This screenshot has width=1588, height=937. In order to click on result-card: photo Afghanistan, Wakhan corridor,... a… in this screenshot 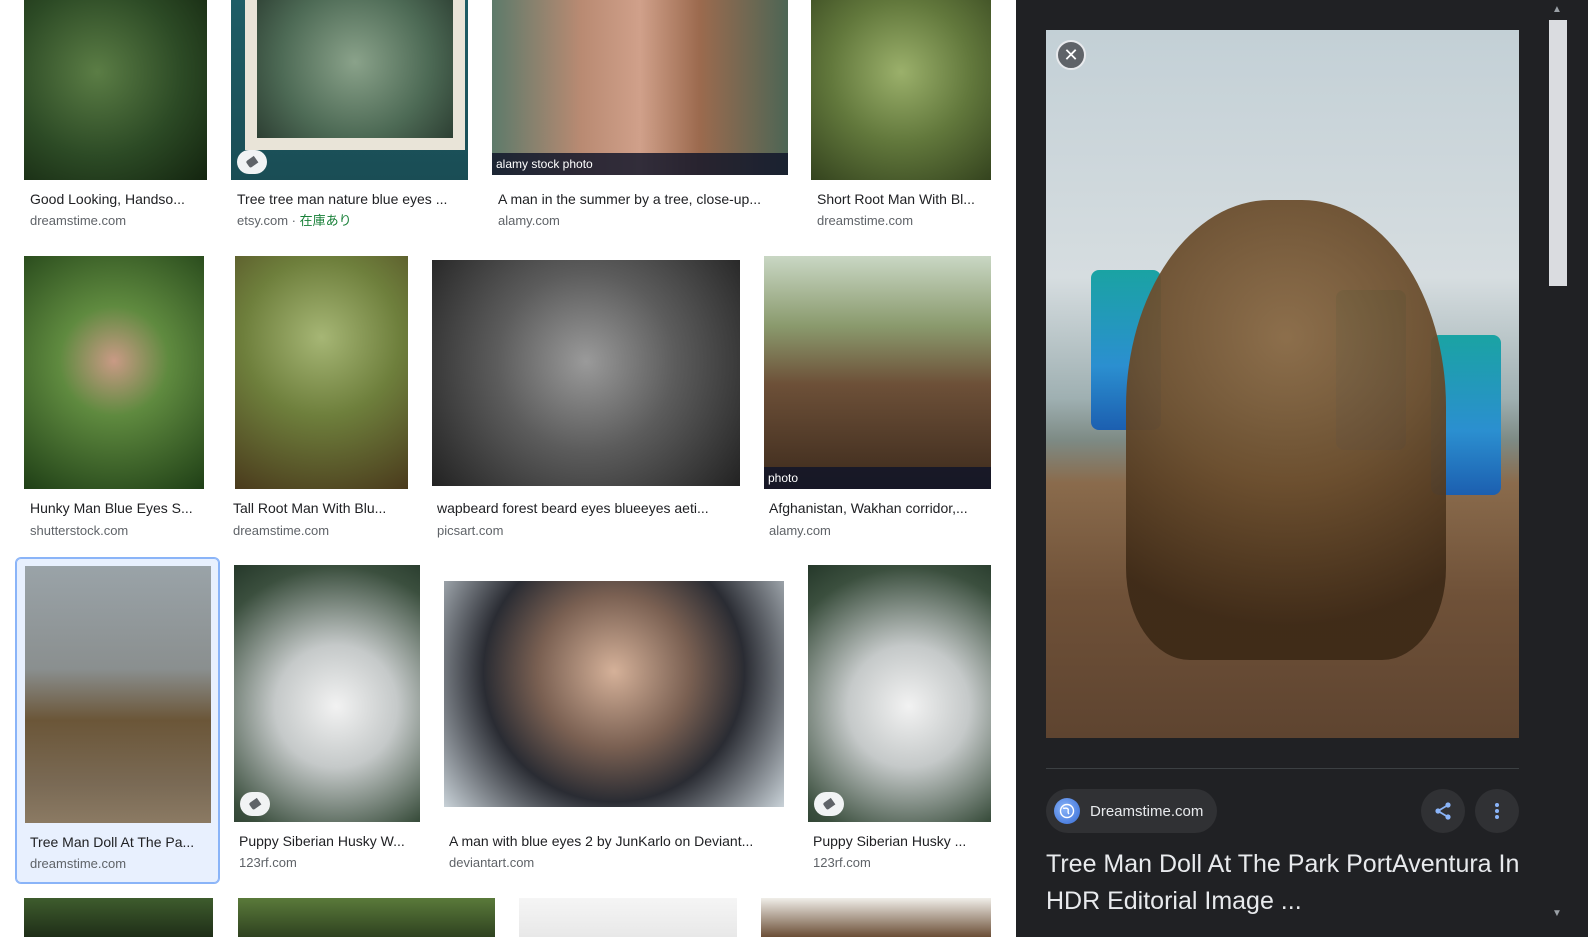, I will do `click(877, 401)`.